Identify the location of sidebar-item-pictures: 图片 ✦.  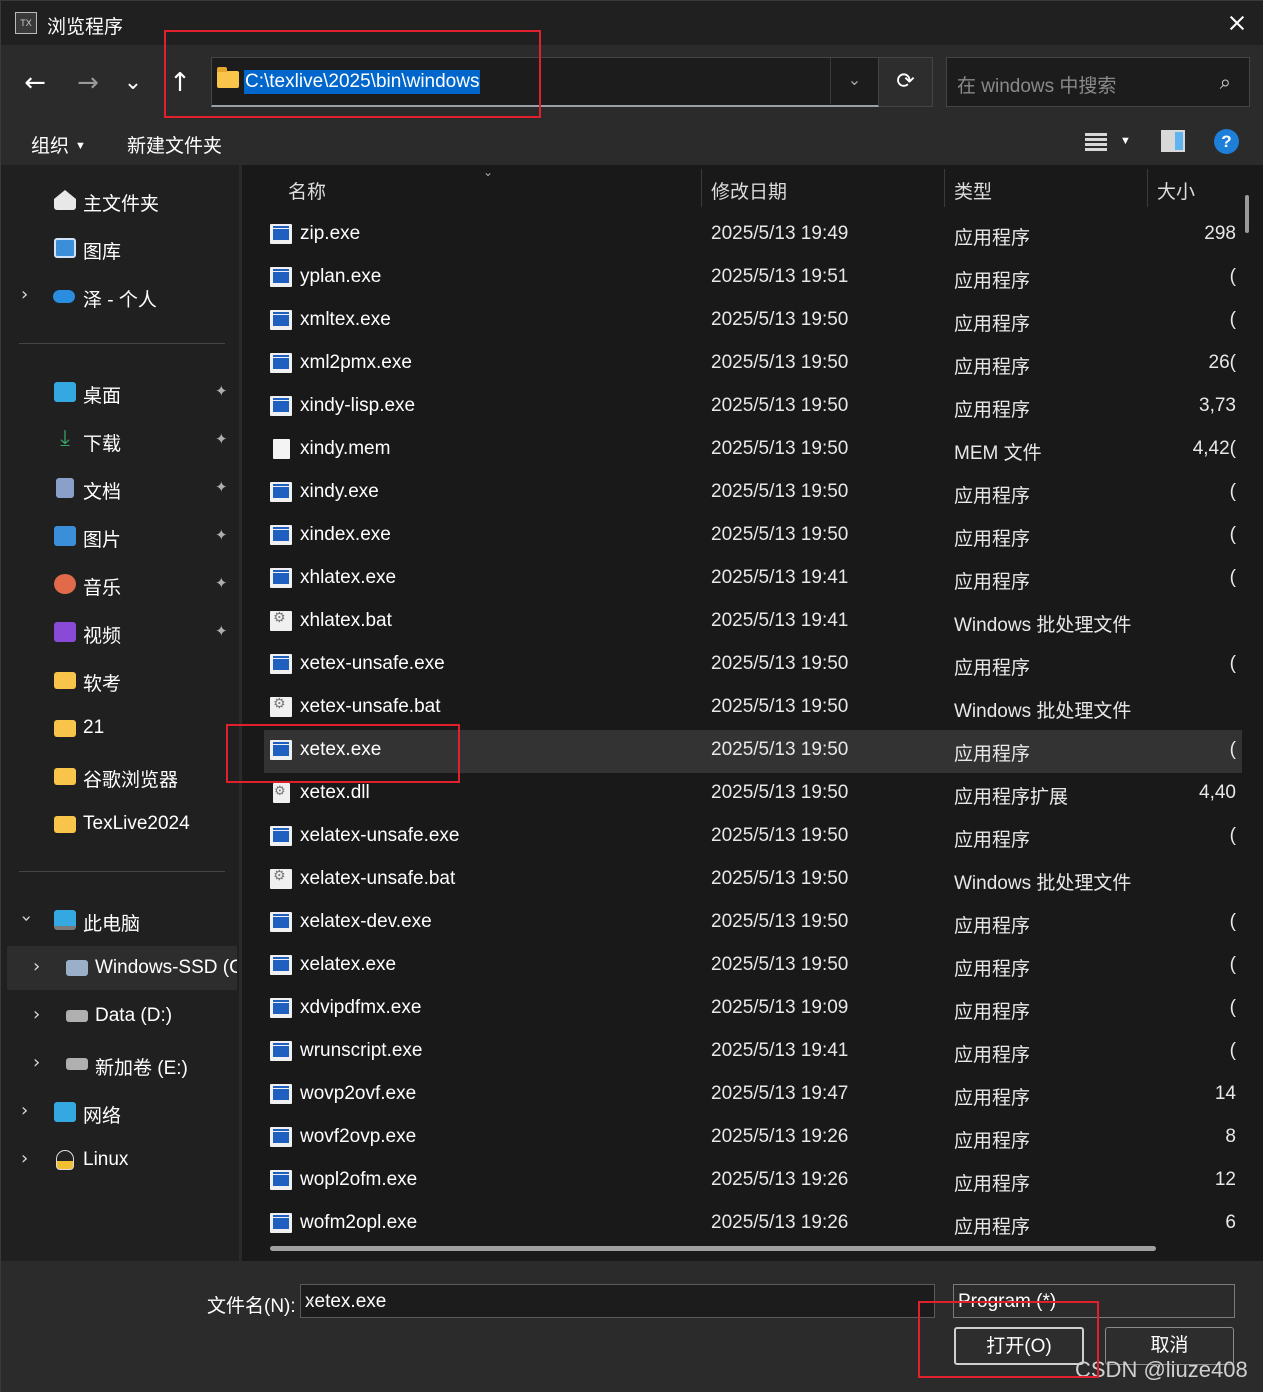
(120, 536).